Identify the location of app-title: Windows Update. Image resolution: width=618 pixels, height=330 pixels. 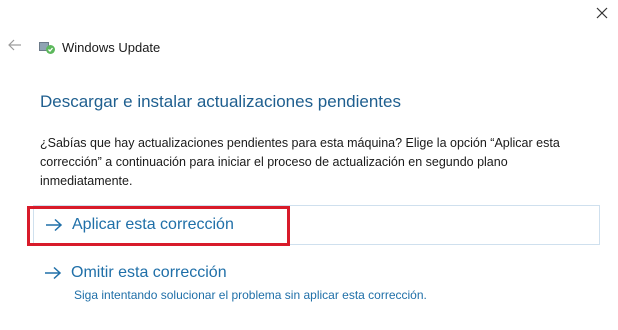
(111, 47).